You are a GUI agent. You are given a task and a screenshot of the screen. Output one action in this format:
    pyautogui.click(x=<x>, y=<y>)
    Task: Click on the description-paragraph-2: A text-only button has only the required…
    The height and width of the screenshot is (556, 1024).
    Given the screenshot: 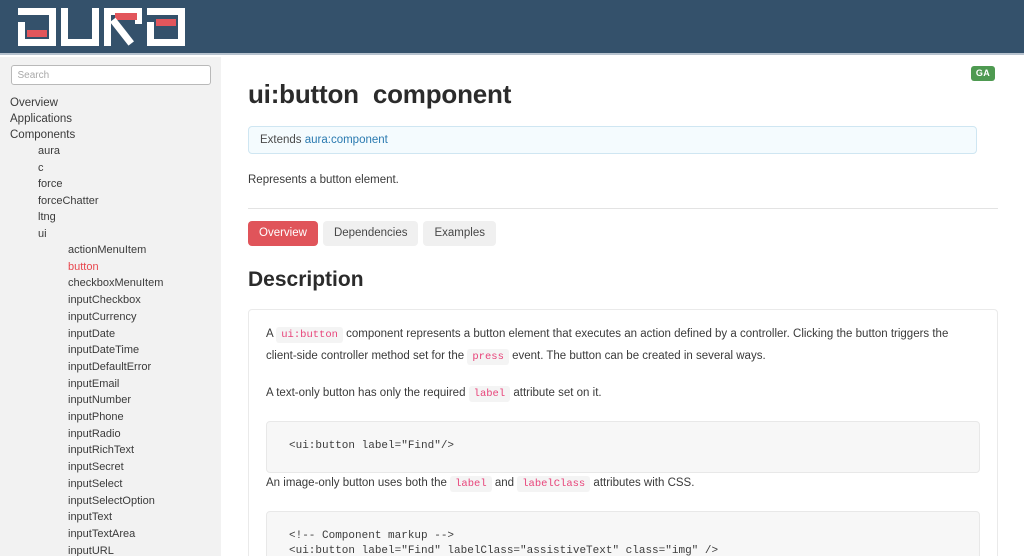 What is the action you would take?
    pyautogui.click(x=623, y=394)
    